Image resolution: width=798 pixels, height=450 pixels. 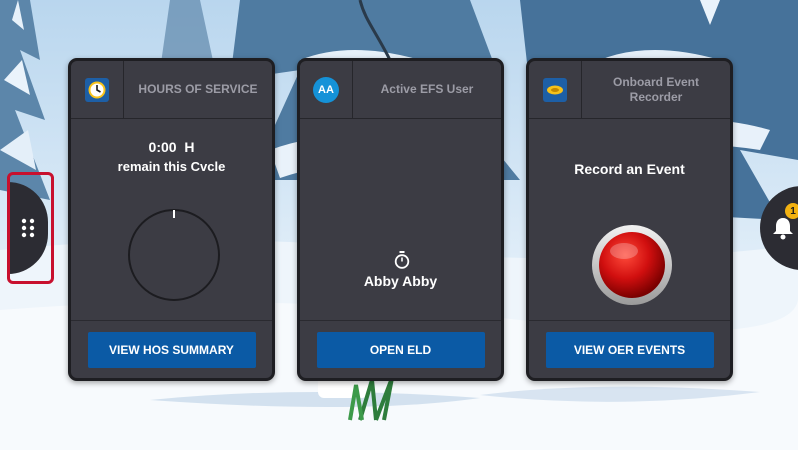 What do you see at coordinates (162, 147) in the screenshot?
I see `hos-hours-value: 0:00` at bounding box center [162, 147].